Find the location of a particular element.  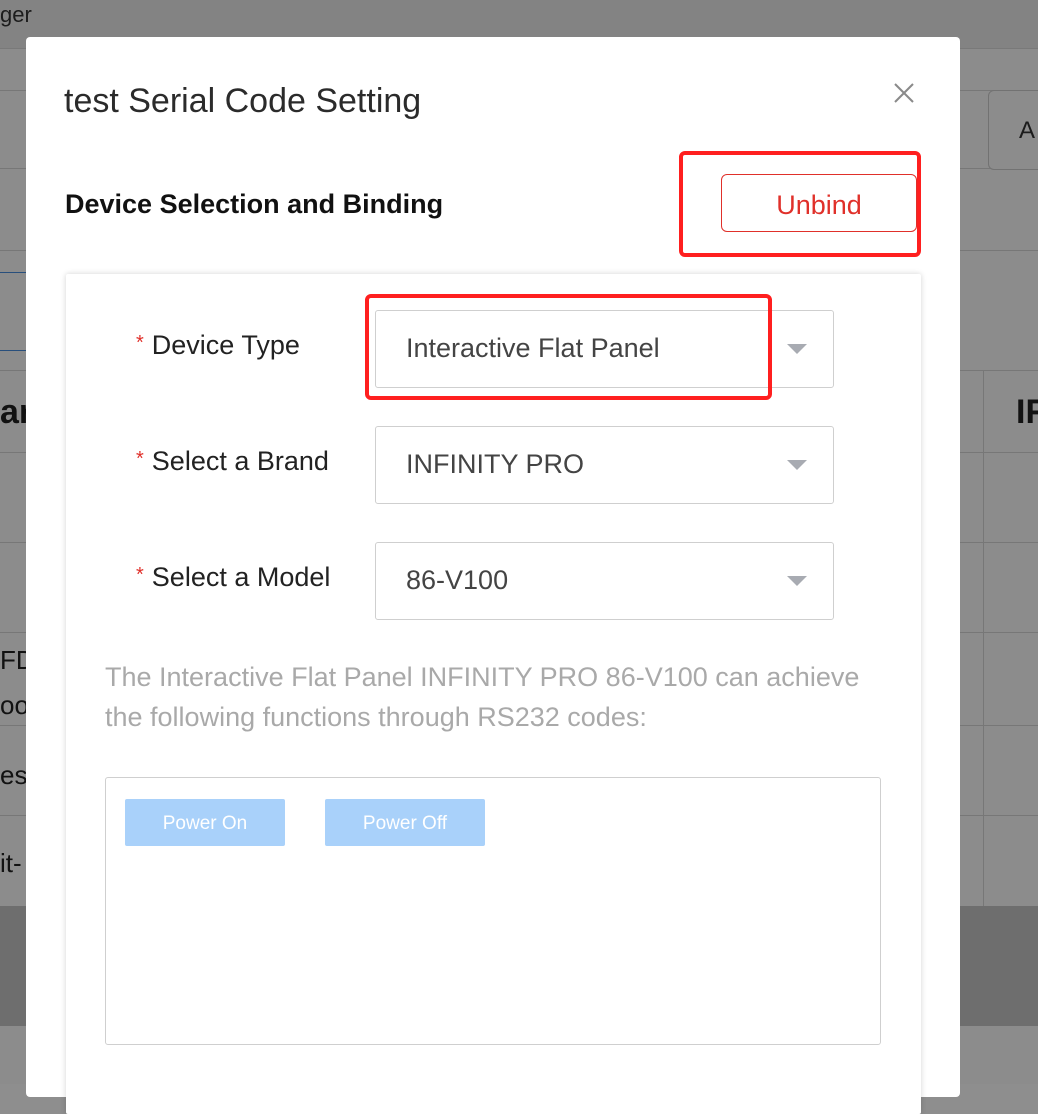

brand-label-text: Select a Brand is located at coordinates (240, 461).